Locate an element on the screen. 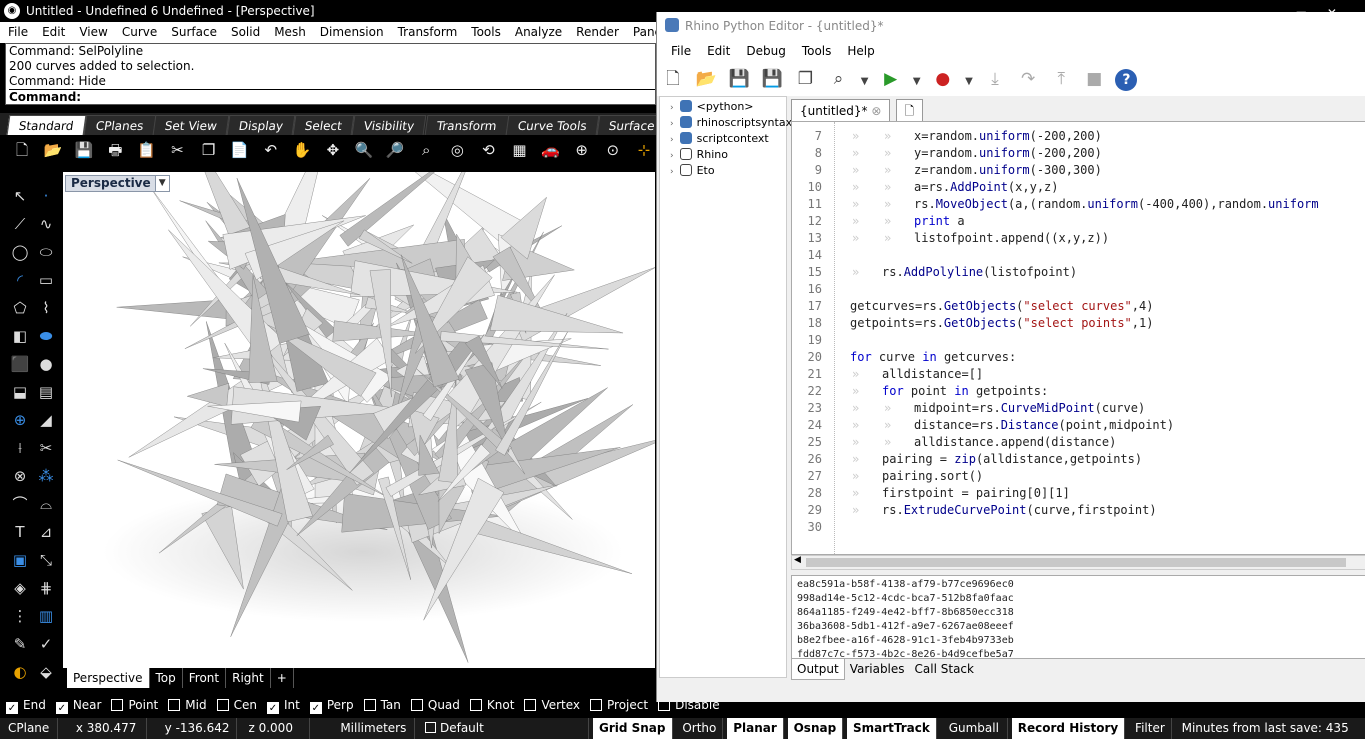 The height and width of the screenshot is (739, 1365). smarttrack-toggle: SmartTrack is located at coordinates (892, 728).